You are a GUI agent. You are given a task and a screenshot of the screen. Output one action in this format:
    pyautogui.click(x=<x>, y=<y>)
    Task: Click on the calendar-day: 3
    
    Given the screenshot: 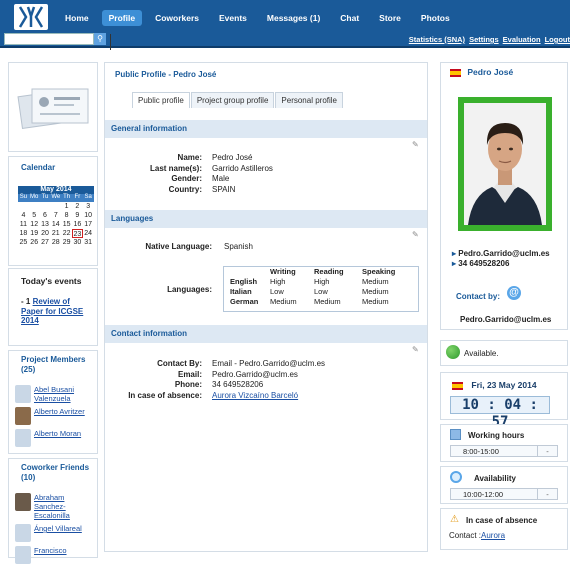 What is the action you would take?
    pyautogui.click(x=88, y=206)
    